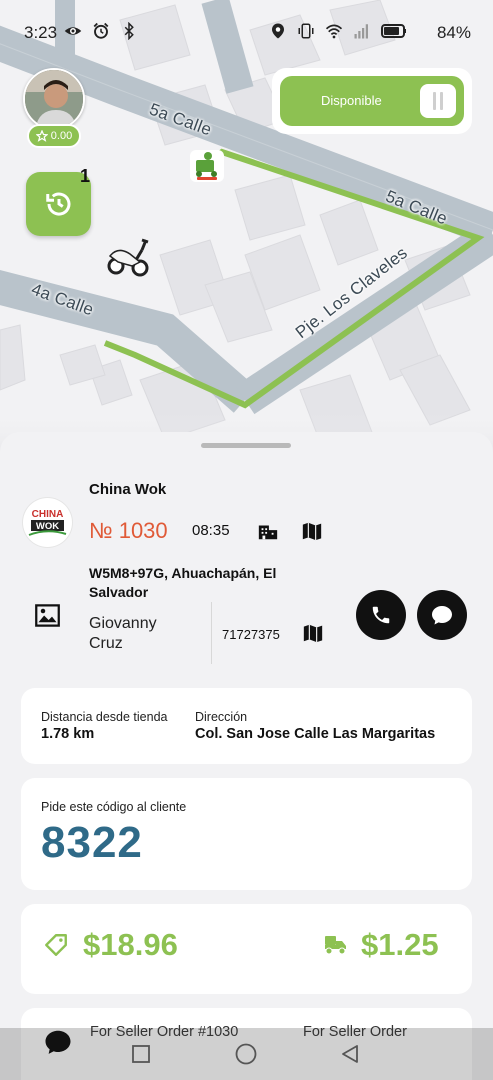 The width and height of the screenshot is (493, 1080). Describe the element at coordinates (130, 944) in the screenshot. I see `order-total: $18.96` at that location.